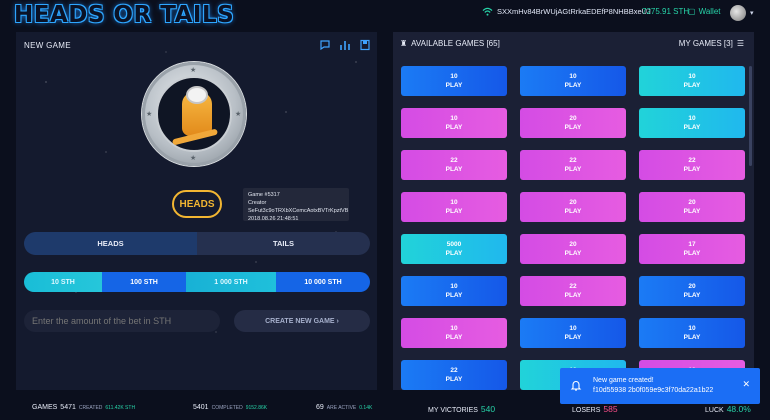 This screenshot has width=770, height=420. Describe the element at coordinates (750, 116) in the screenshot. I see `scrollbar` at that location.